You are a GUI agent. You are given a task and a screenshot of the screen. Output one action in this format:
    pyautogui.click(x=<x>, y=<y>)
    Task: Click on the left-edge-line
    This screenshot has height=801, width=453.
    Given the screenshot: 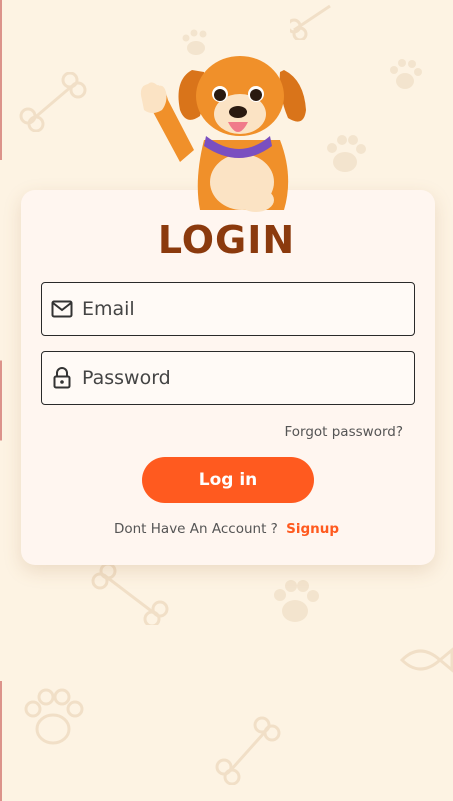 What is the action you would take?
    pyautogui.click(x=1, y=400)
    